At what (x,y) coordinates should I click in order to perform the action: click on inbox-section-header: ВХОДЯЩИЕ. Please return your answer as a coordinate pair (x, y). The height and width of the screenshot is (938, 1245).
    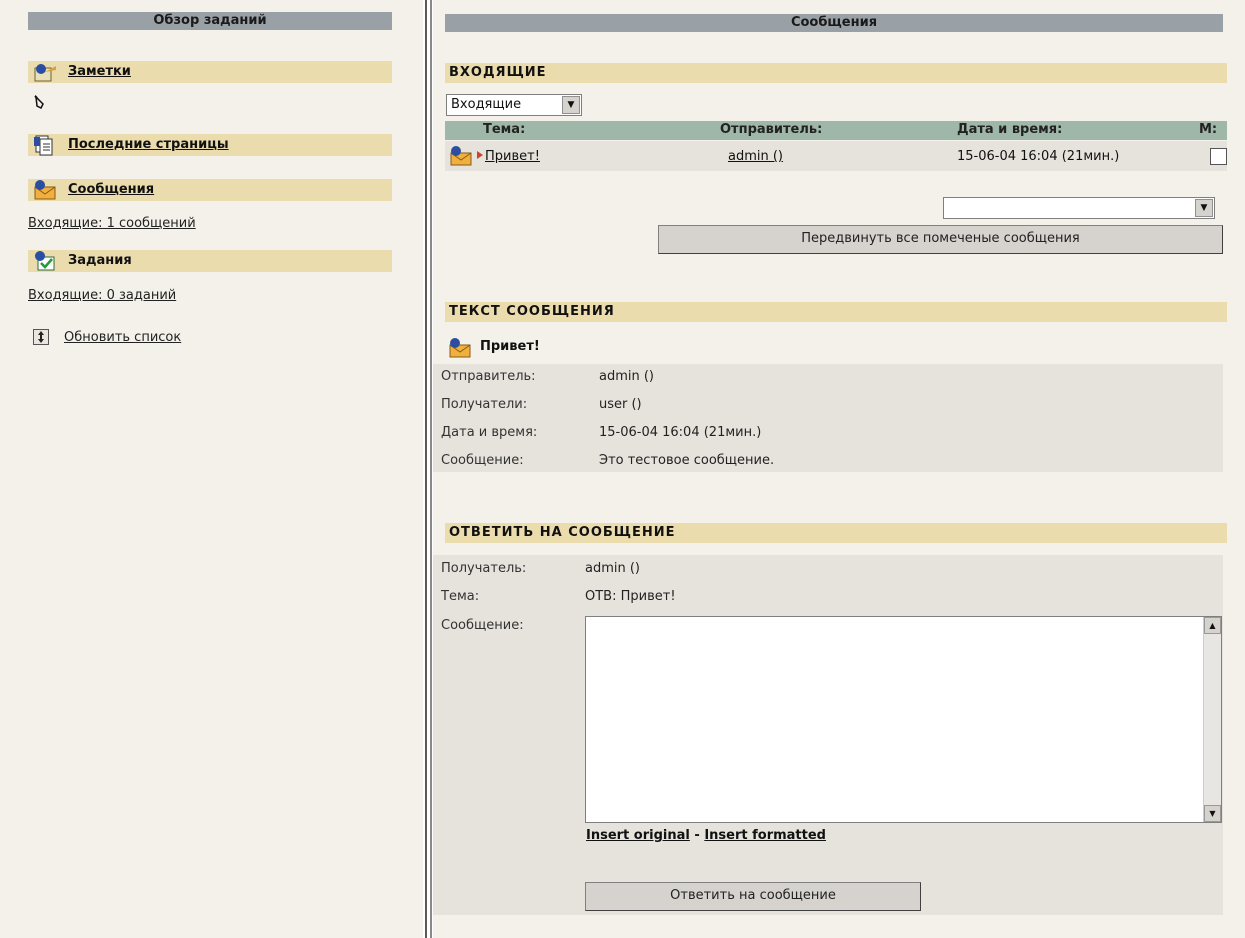
    Looking at the image, I should click on (836, 73).